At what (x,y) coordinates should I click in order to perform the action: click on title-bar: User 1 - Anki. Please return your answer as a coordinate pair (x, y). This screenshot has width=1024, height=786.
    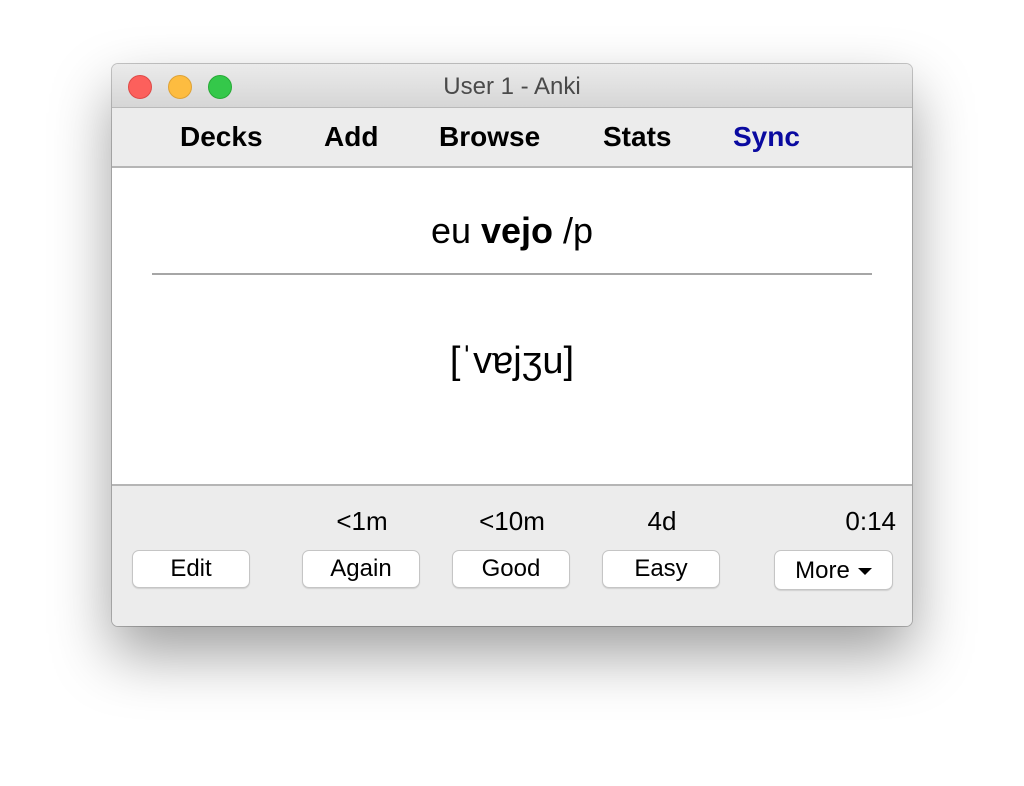
    Looking at the image, I should click on (512, 86).